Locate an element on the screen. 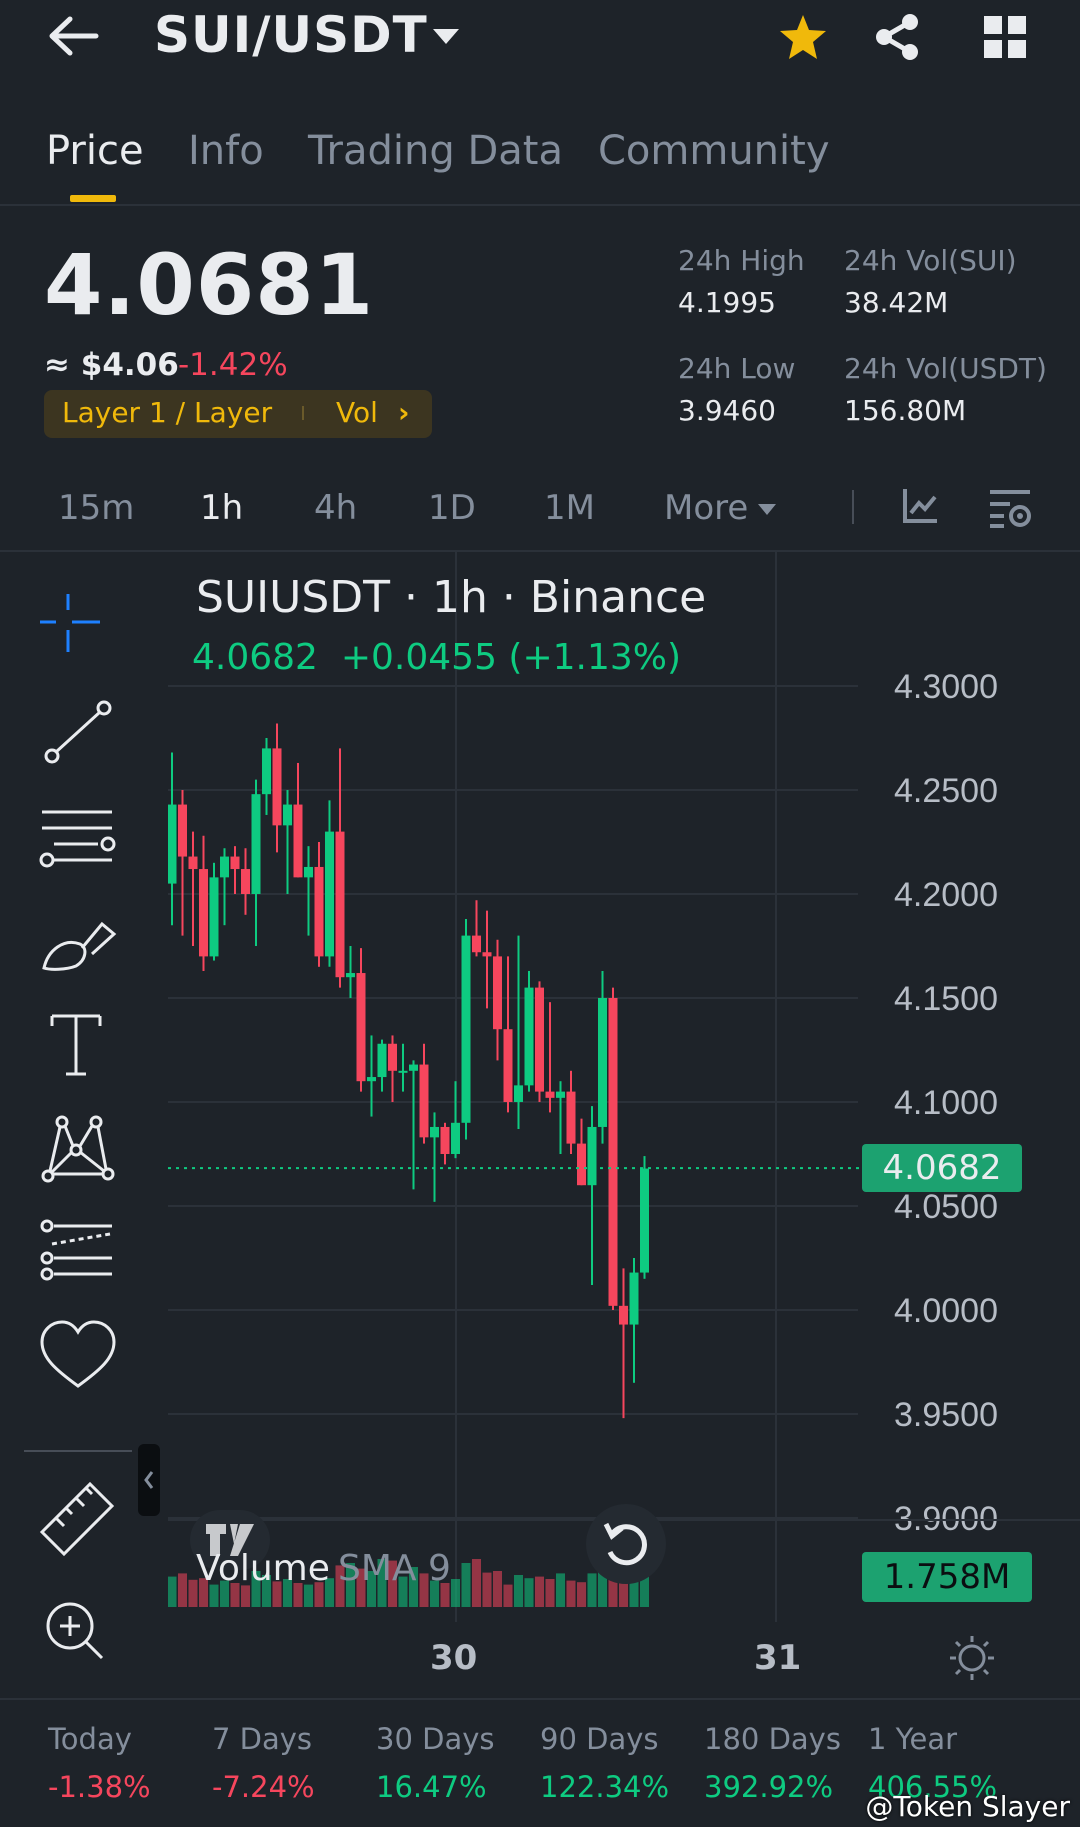  perf-180d: 180 Days 392.92% is located at coordinates (772, 1763).